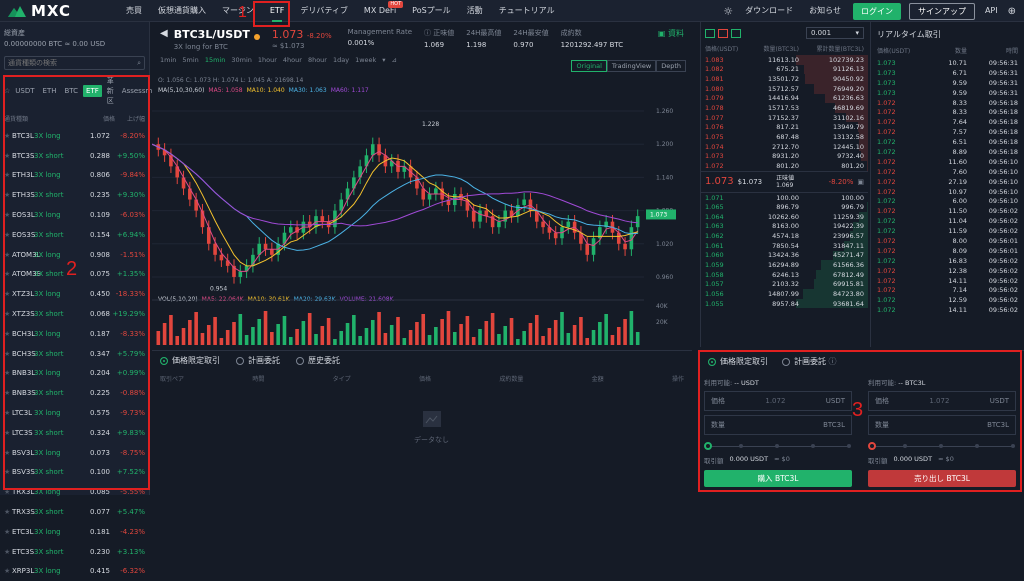 The image size is (1024, 581). Describe the element at coordinates (784, 284) in the screenshot. I see `orderbook-row: 1.0572103.3269915.81` at that location.